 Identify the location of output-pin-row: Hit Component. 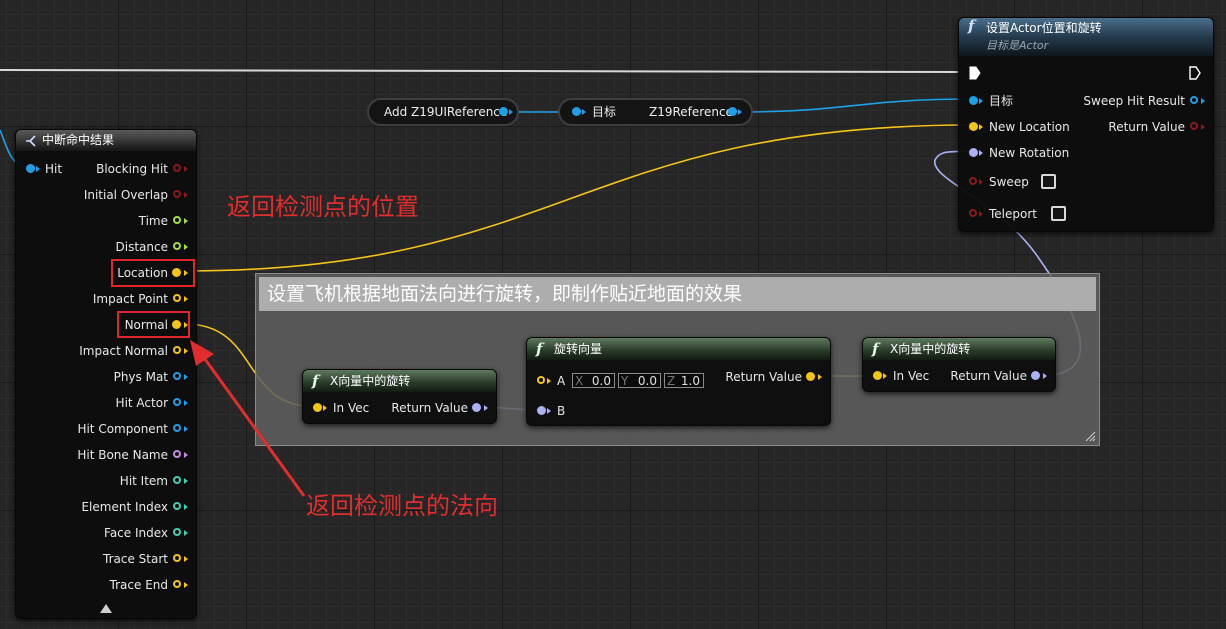
(103, 429).